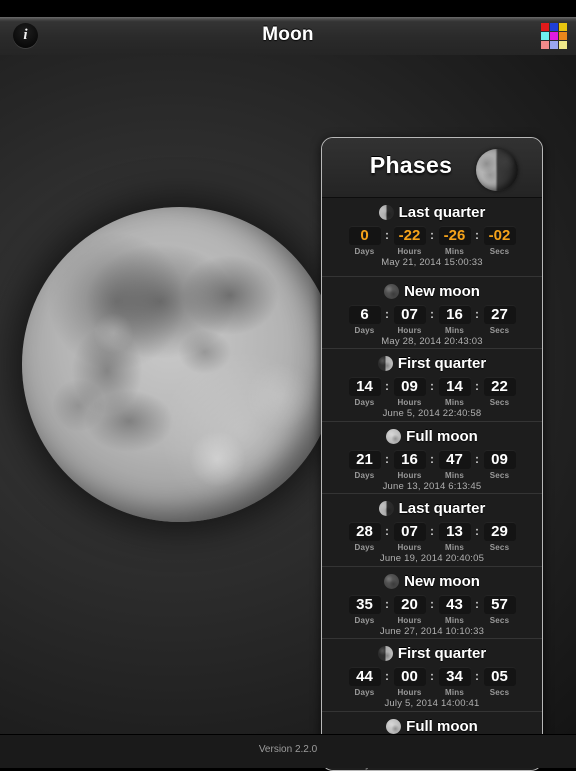 This screenshot has height=771, width=576. What do you see at coordinates (442, 291) in the screenshot?
I see `phase-name: New moon` at bounding box center [442, 291].